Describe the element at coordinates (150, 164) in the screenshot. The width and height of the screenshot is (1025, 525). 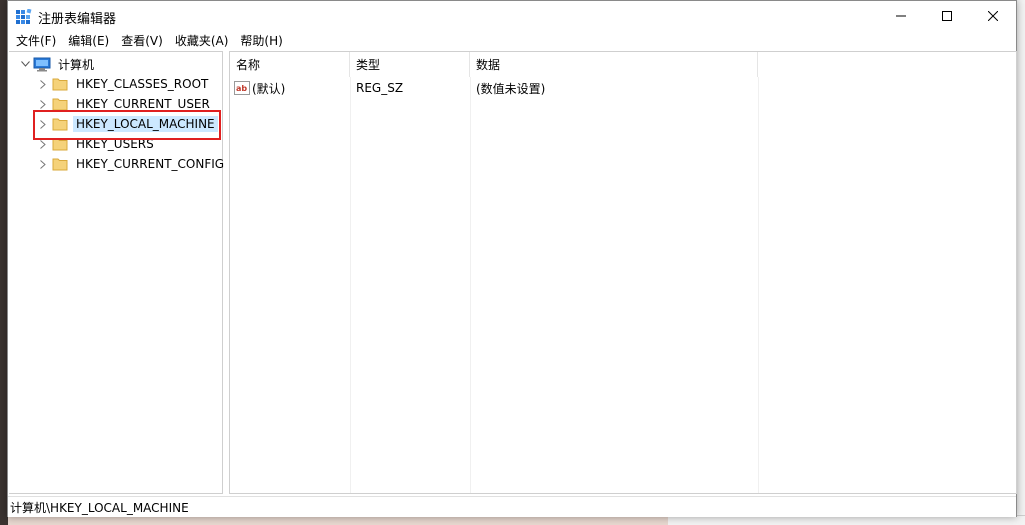
I see `tree-label: HKEY_CURRENT_CONFIG` at that location.